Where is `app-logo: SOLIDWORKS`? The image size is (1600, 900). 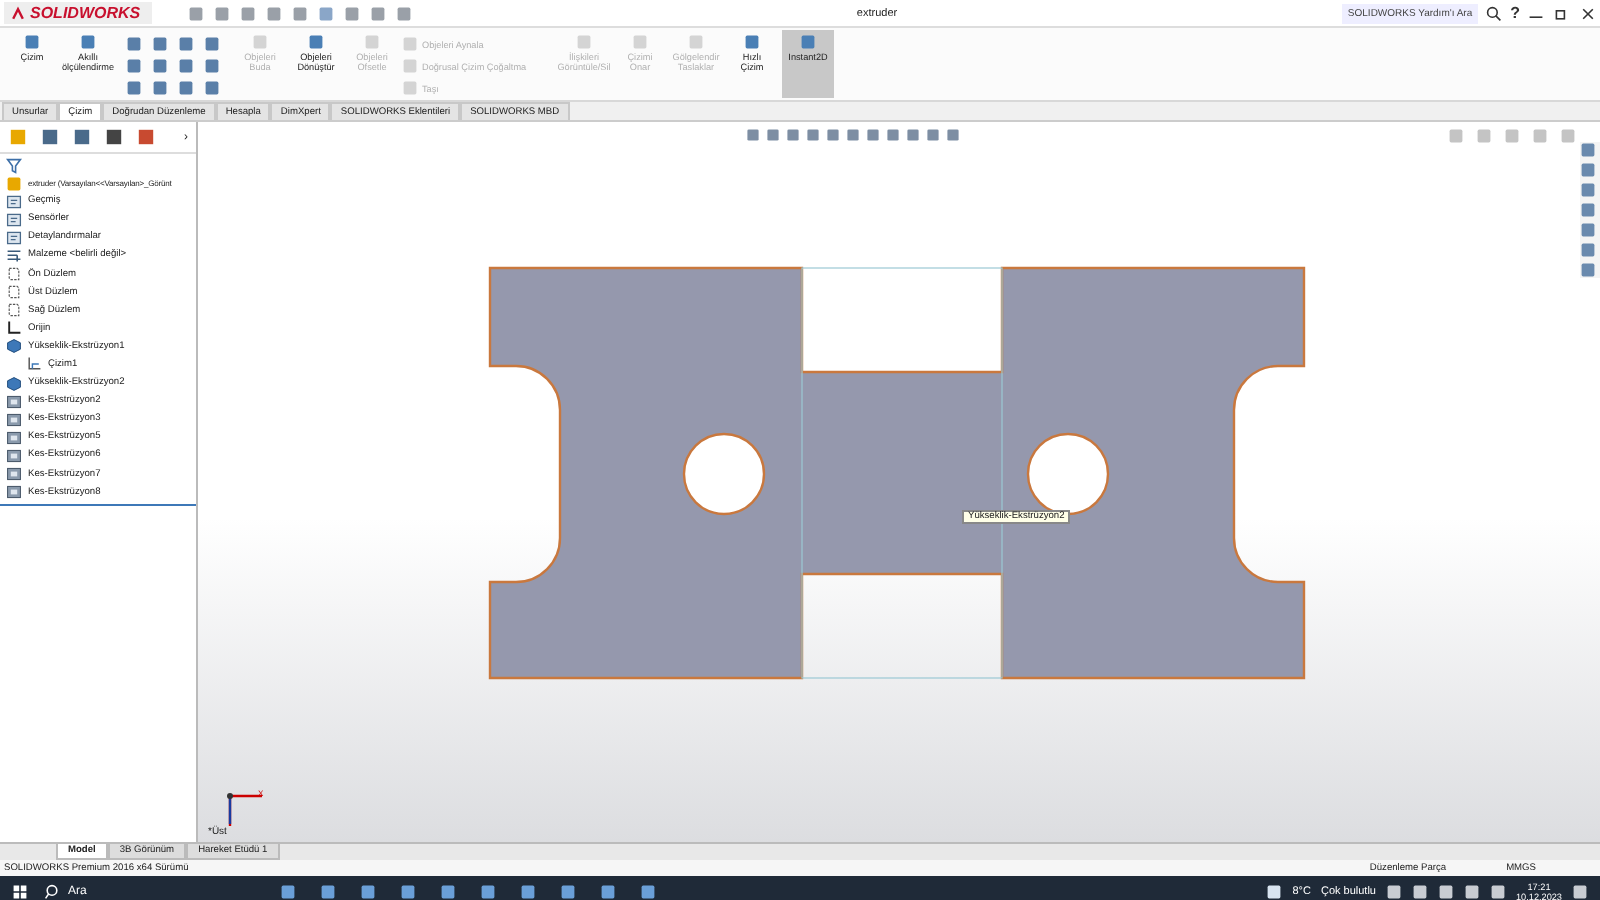
app-logo: SOLIDWORKS is located at coordinates (78, 13).